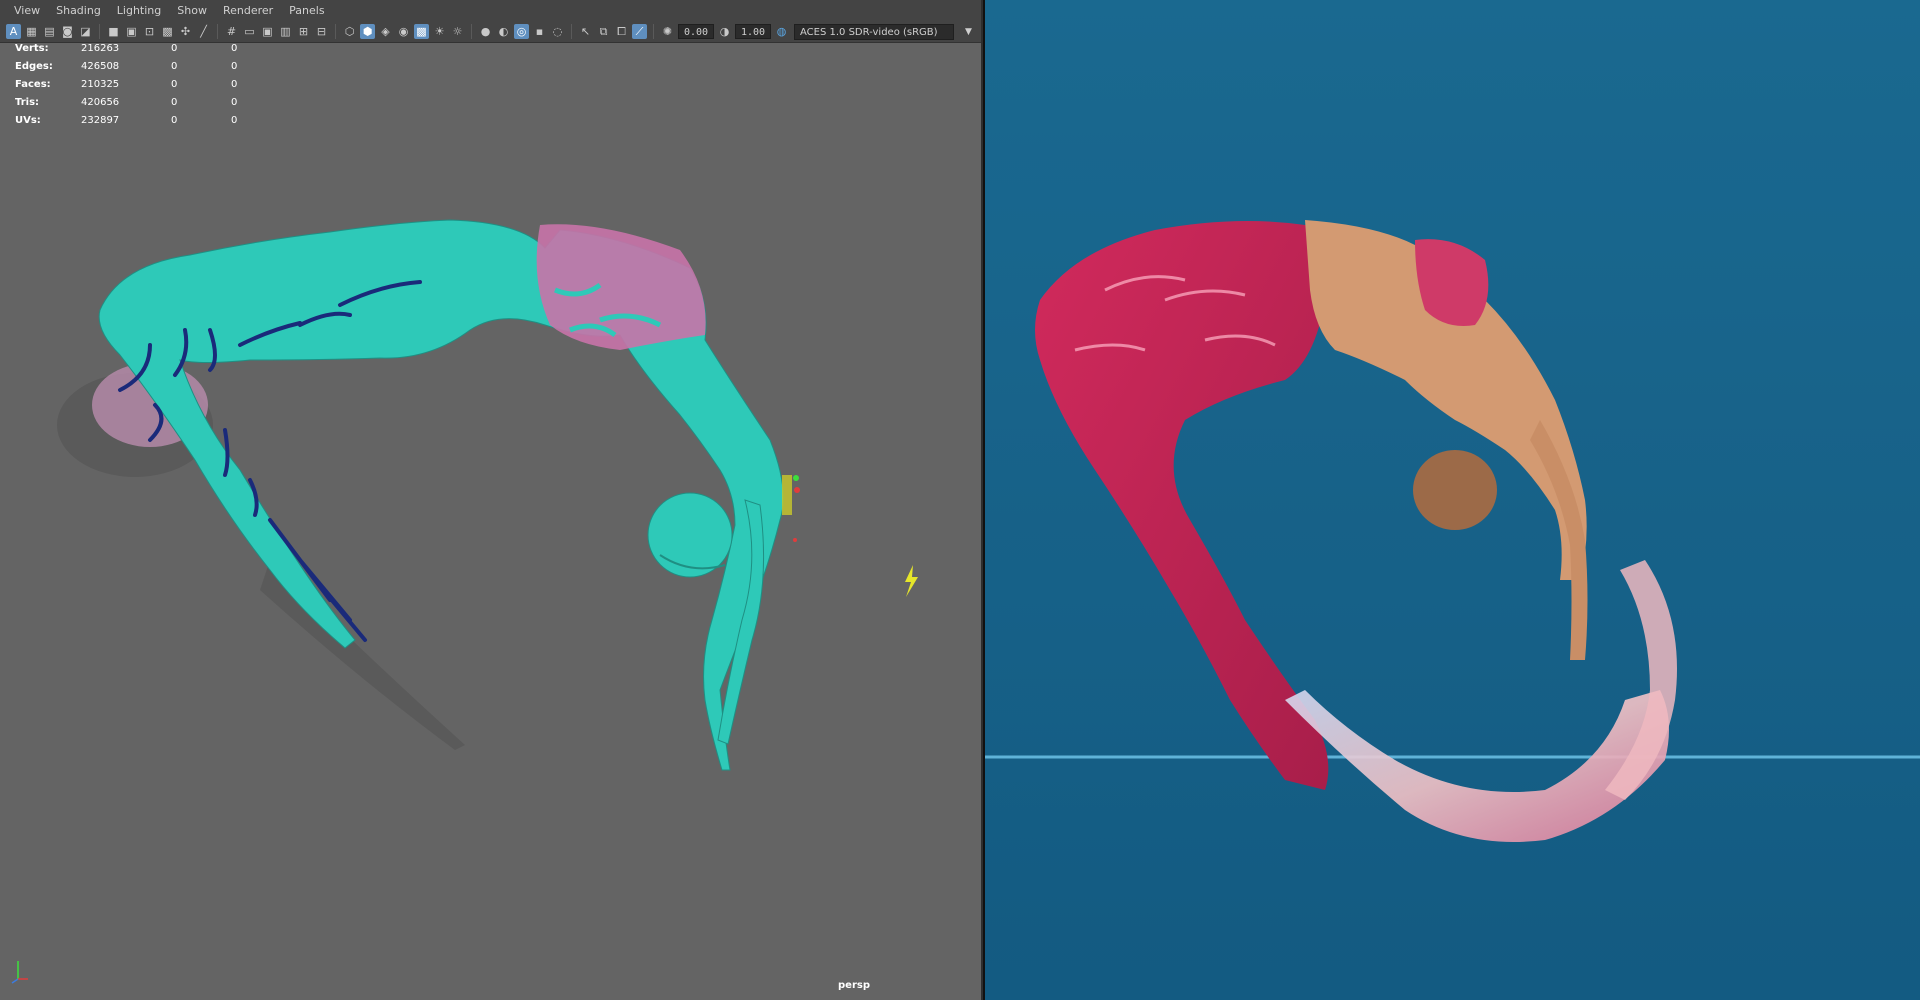  What do you see at coordinates (667, 31) in the screenshot?
I see `exposure-icon: ✺` at bounding box center [667, 31].